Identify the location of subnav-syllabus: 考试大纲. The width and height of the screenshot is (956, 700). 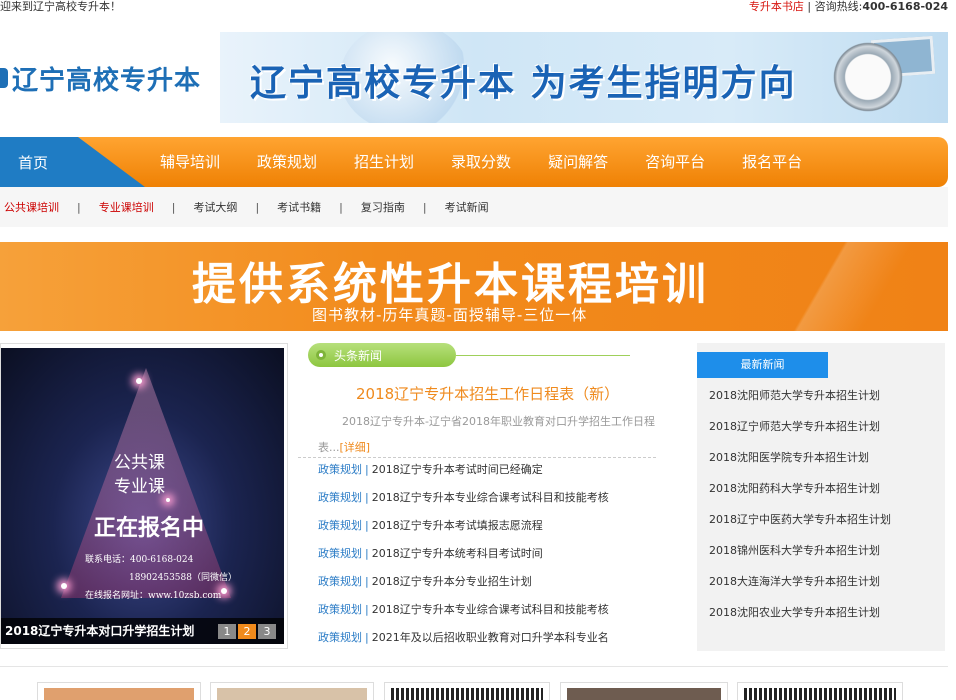
(215, 207).